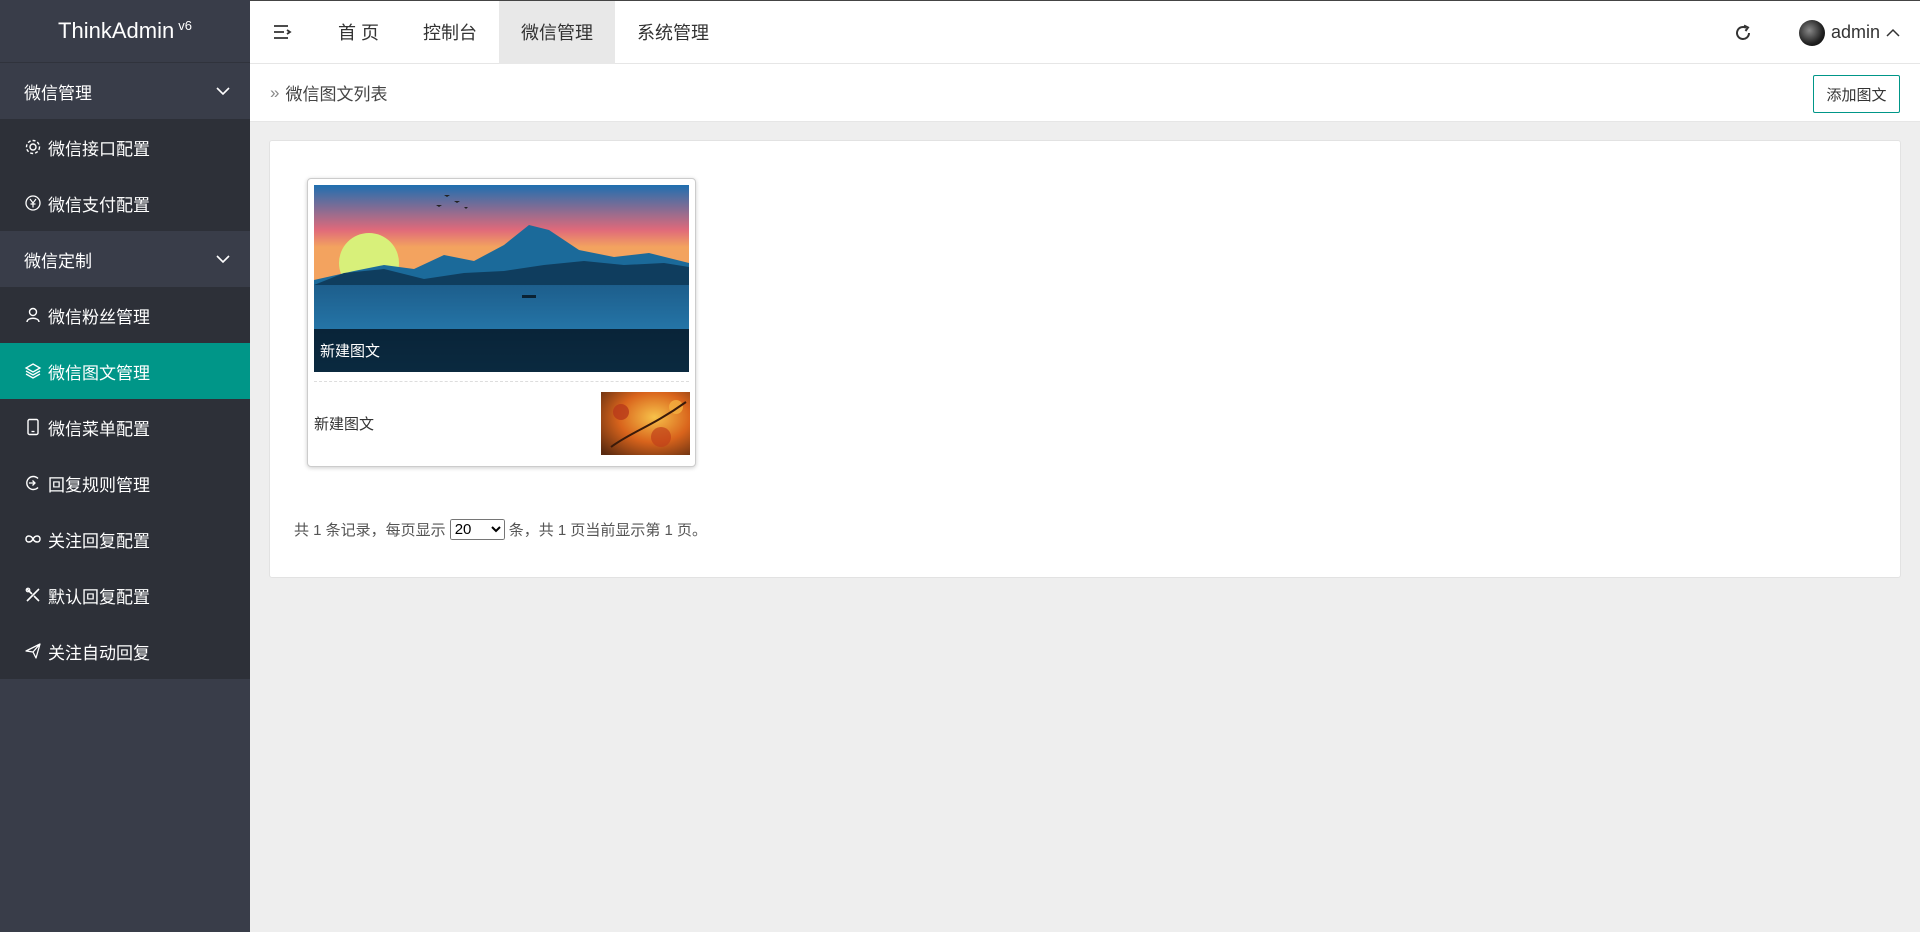 This screenshot has height=932, width=1920. I want to click on sidebar-item-default-reply: 默认回复配置, so click(125, 595).